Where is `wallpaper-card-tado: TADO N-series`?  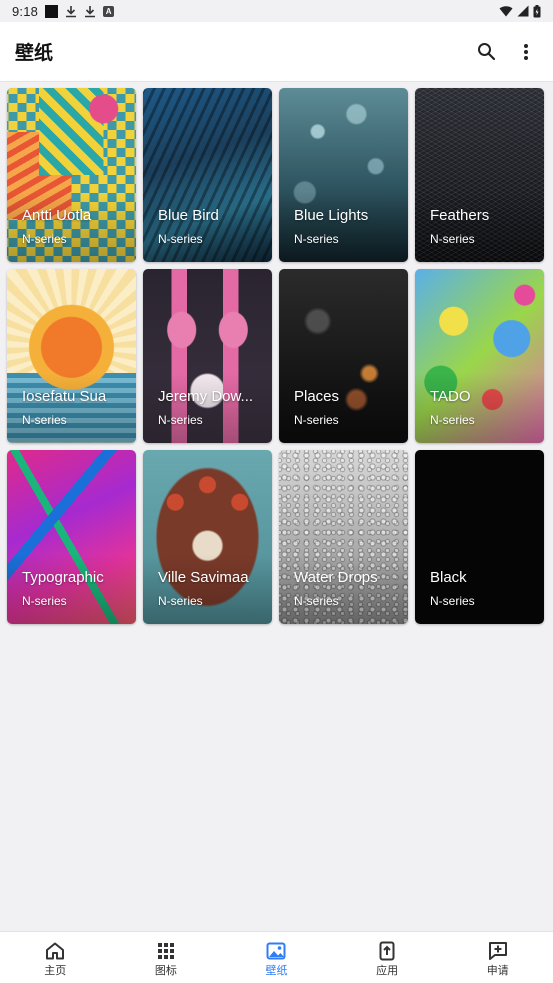 wallpaper-card-tado: TADO N-series is located at coordinates (479, 356).